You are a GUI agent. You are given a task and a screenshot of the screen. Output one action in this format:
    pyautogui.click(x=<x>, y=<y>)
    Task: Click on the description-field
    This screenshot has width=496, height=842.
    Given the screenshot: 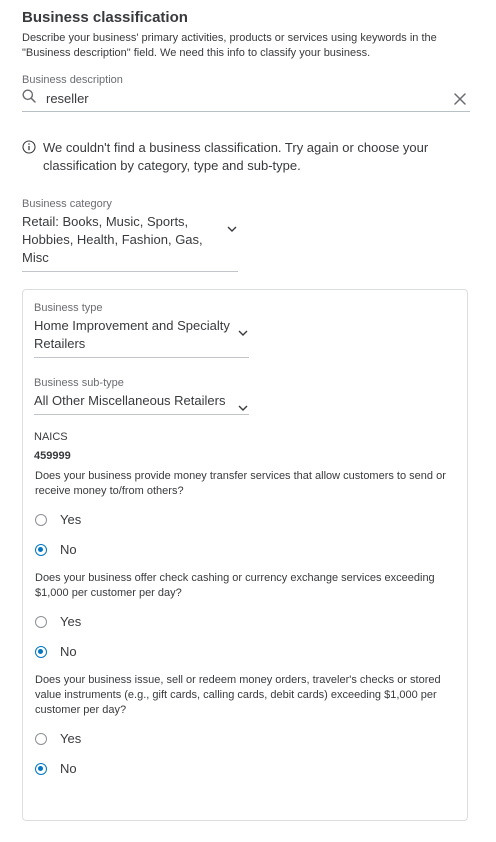 What is the action you would take?
    pyautogui.click(x=246, y=99)
    